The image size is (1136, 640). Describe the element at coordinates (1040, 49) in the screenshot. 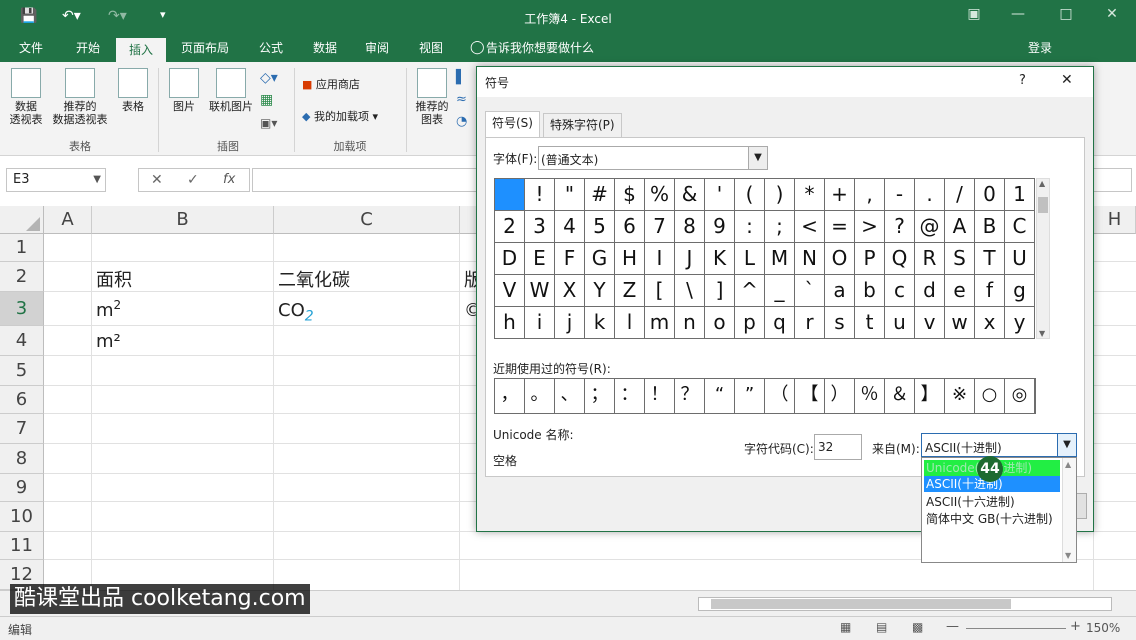

I see `login-link: 登录` at that location.